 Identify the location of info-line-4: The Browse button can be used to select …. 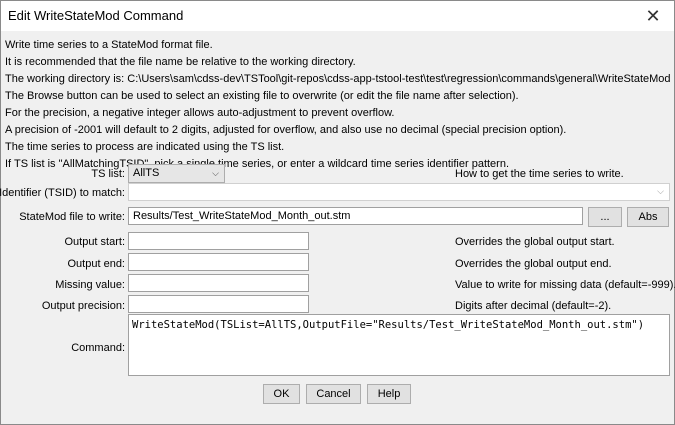
(262, 96).